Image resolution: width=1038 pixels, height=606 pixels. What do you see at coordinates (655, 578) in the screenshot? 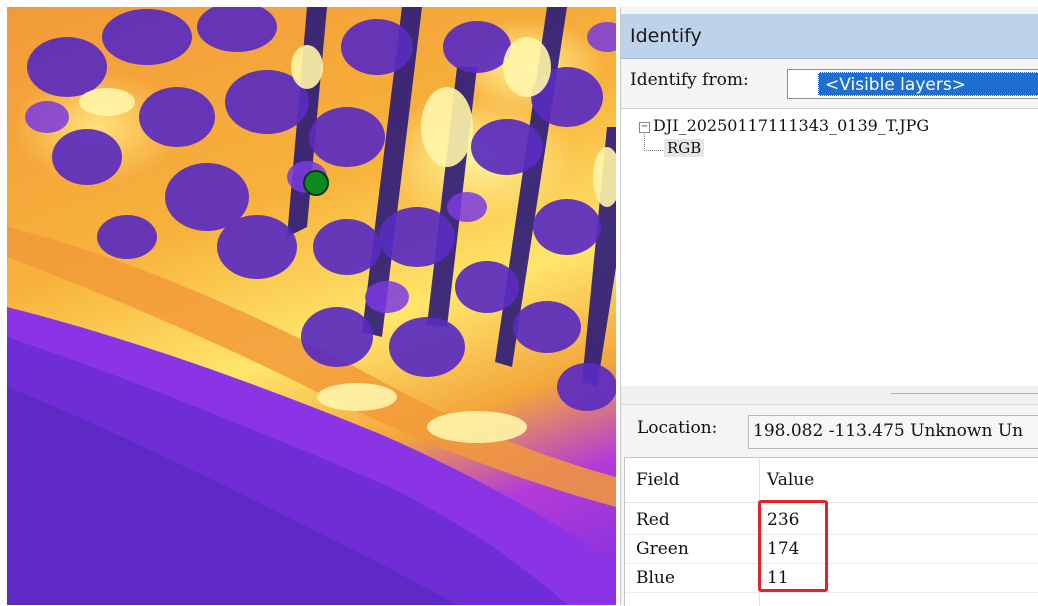
I see `field-cell: Blue` at bounding box center [655, 578].